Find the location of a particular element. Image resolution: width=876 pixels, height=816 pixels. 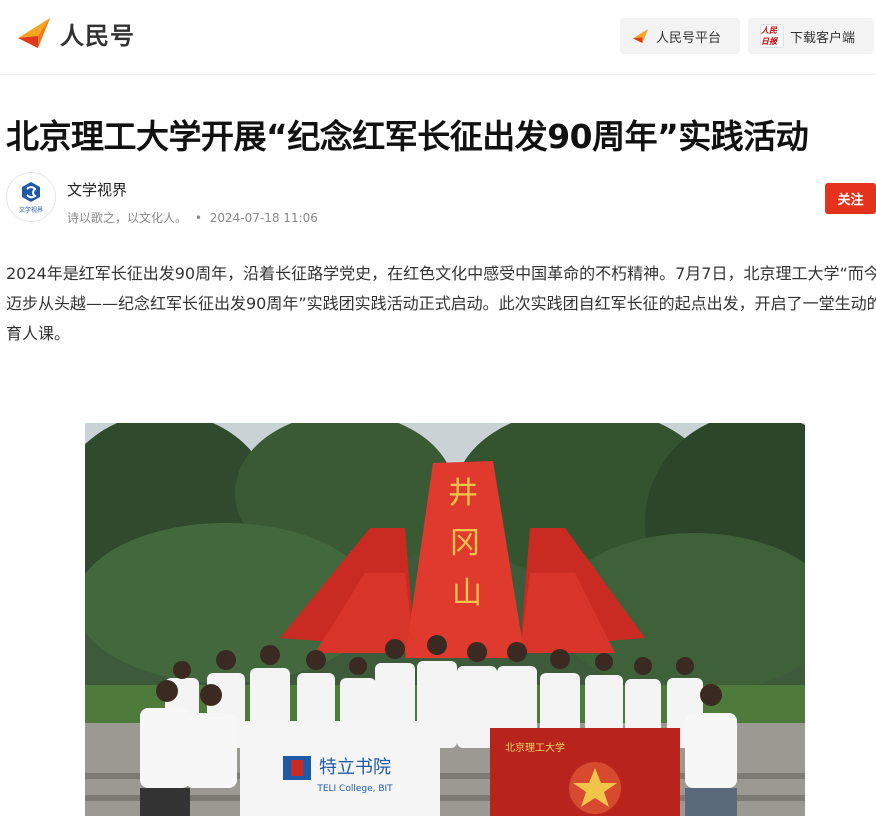

banner-left-en: TELI College, BIT is located at coordinates (354, 789).